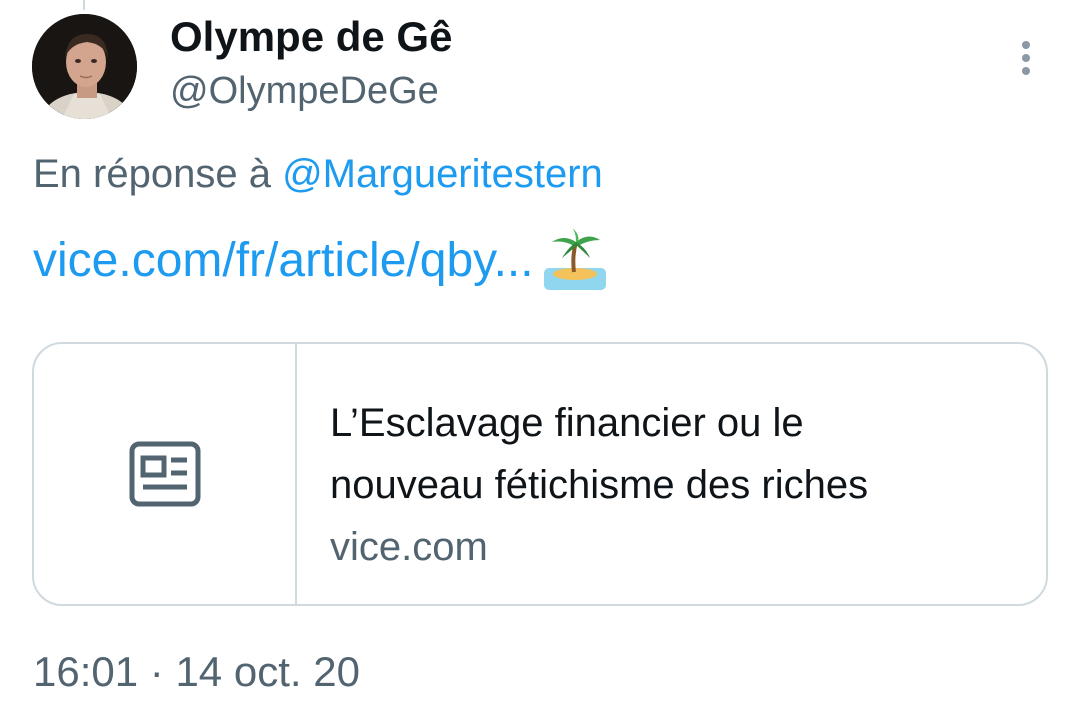 Image resolution: width=1080 pixels, height=718 pixels. I want to click on tweet-timestamp: 16:01 · 14 oct. 20, so click(196, 672).